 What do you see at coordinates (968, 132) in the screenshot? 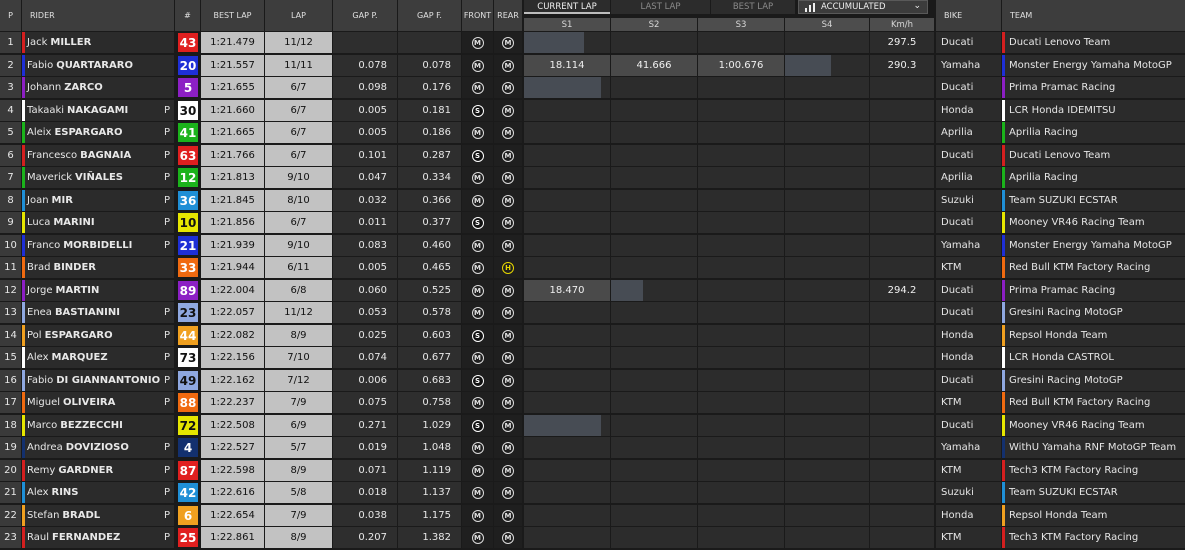
I see `bike-cell: Aprilia` at bounding box center [968, 132].